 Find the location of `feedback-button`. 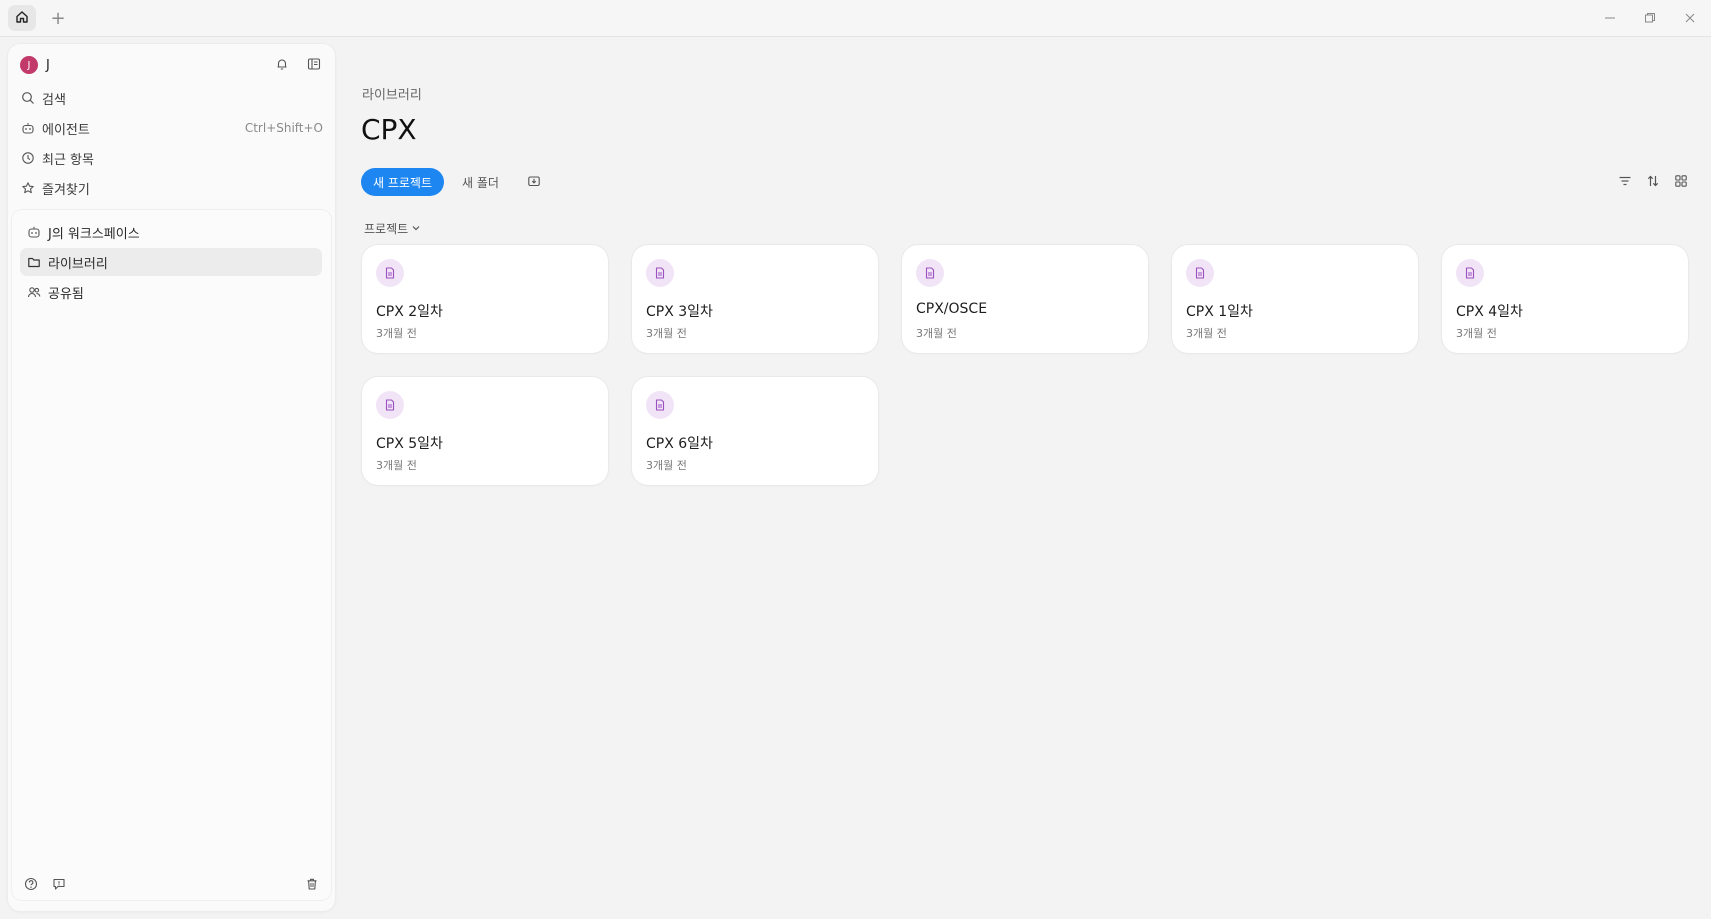

feedback-button is located at coordinates (59, 885).